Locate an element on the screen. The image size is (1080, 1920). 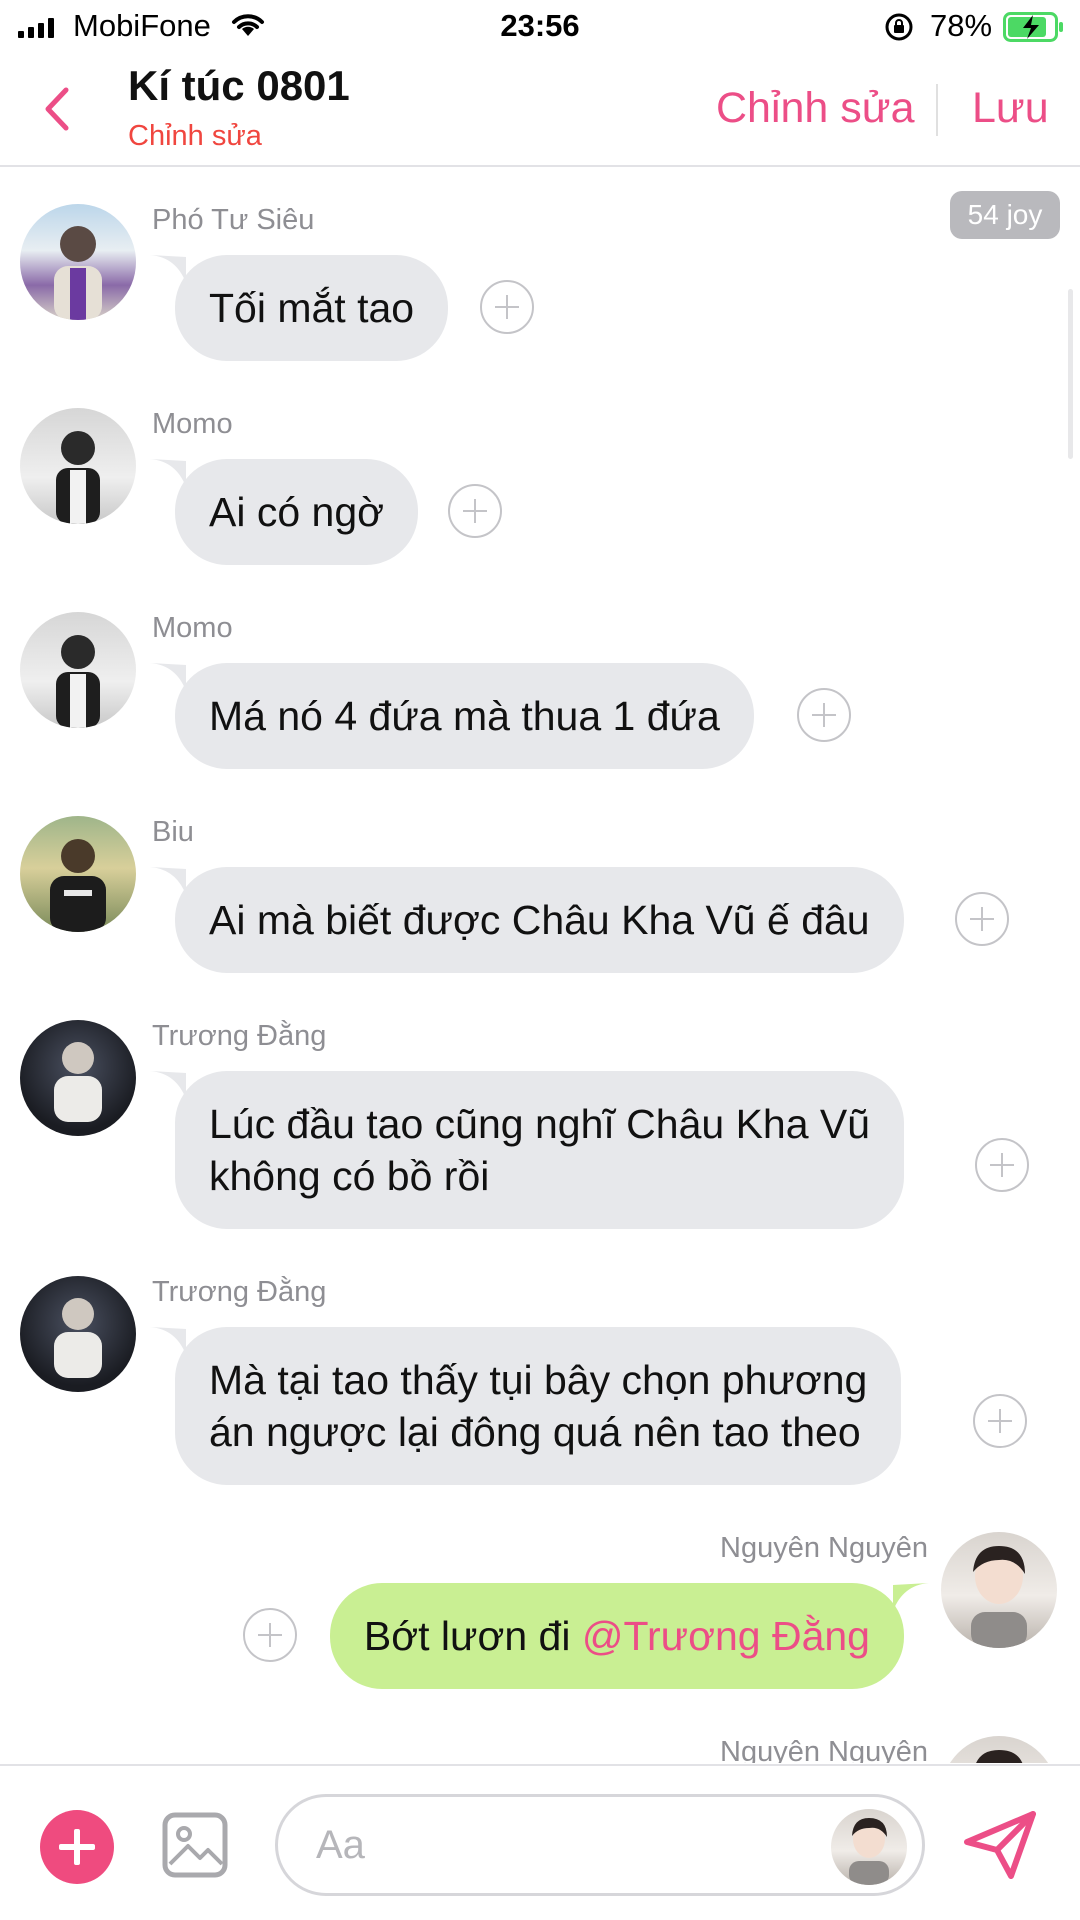
message-line: án ngược lại đông quá nên tao theo is located at coordinates (535, 1432).